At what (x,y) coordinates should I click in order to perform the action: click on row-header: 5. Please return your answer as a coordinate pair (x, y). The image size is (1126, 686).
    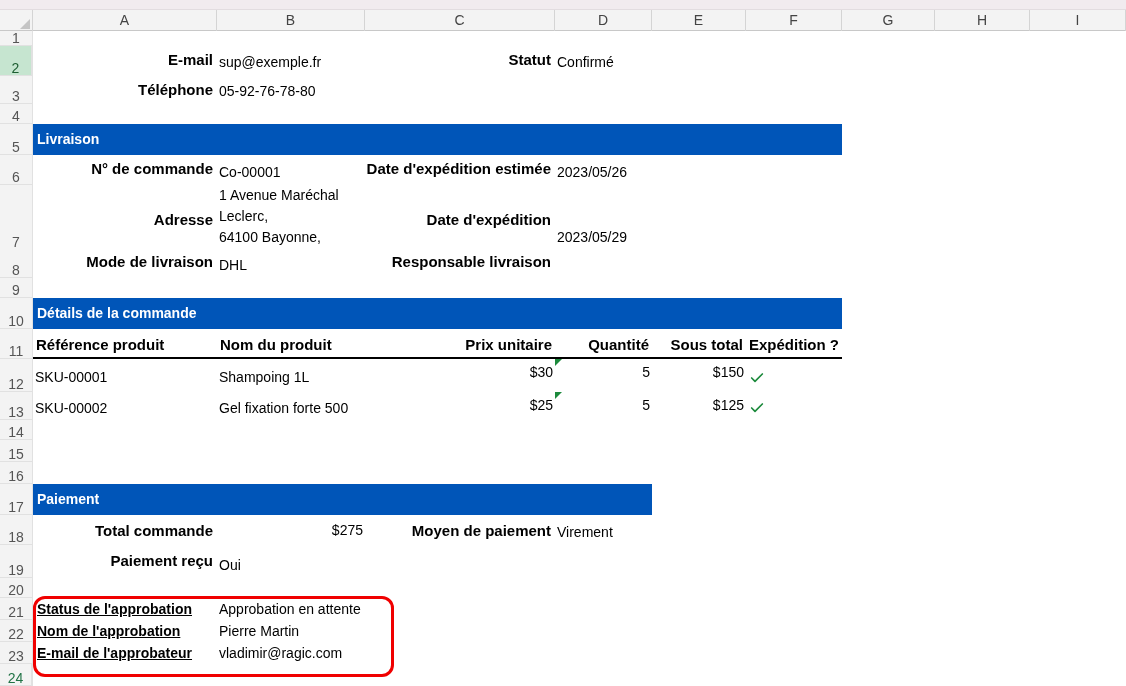
    Looking at the image, I should click on (16, 139).